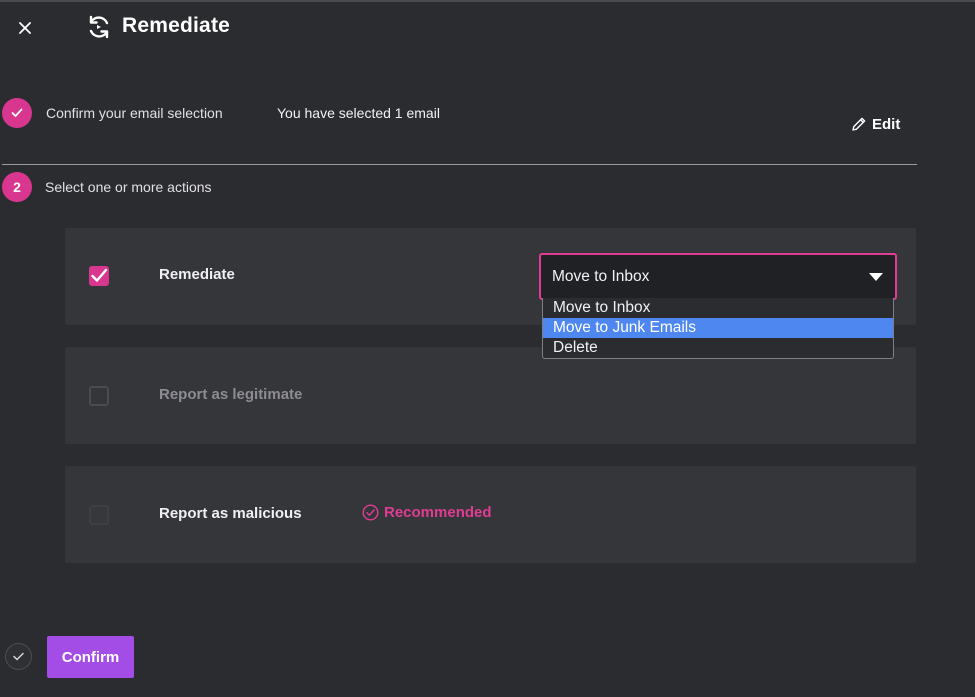  Describe the element at coordinates (176, 25) in the screenshot. I see `page-title: Remediate` at that location.